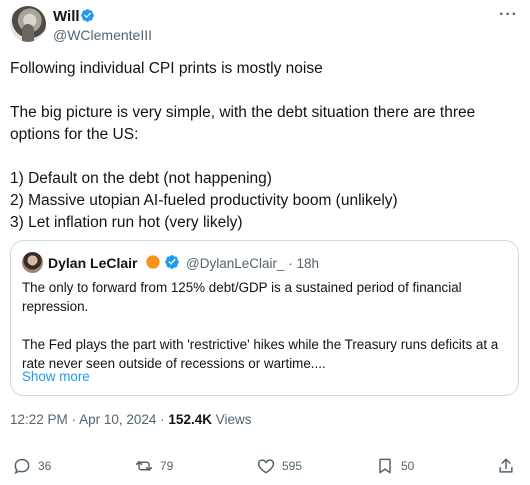 The image size is (530, 485). I want to click on tweet-timestamp: 12:22 PM · Apr 10, 2024 · 152.4K Views, so click(131, 419).